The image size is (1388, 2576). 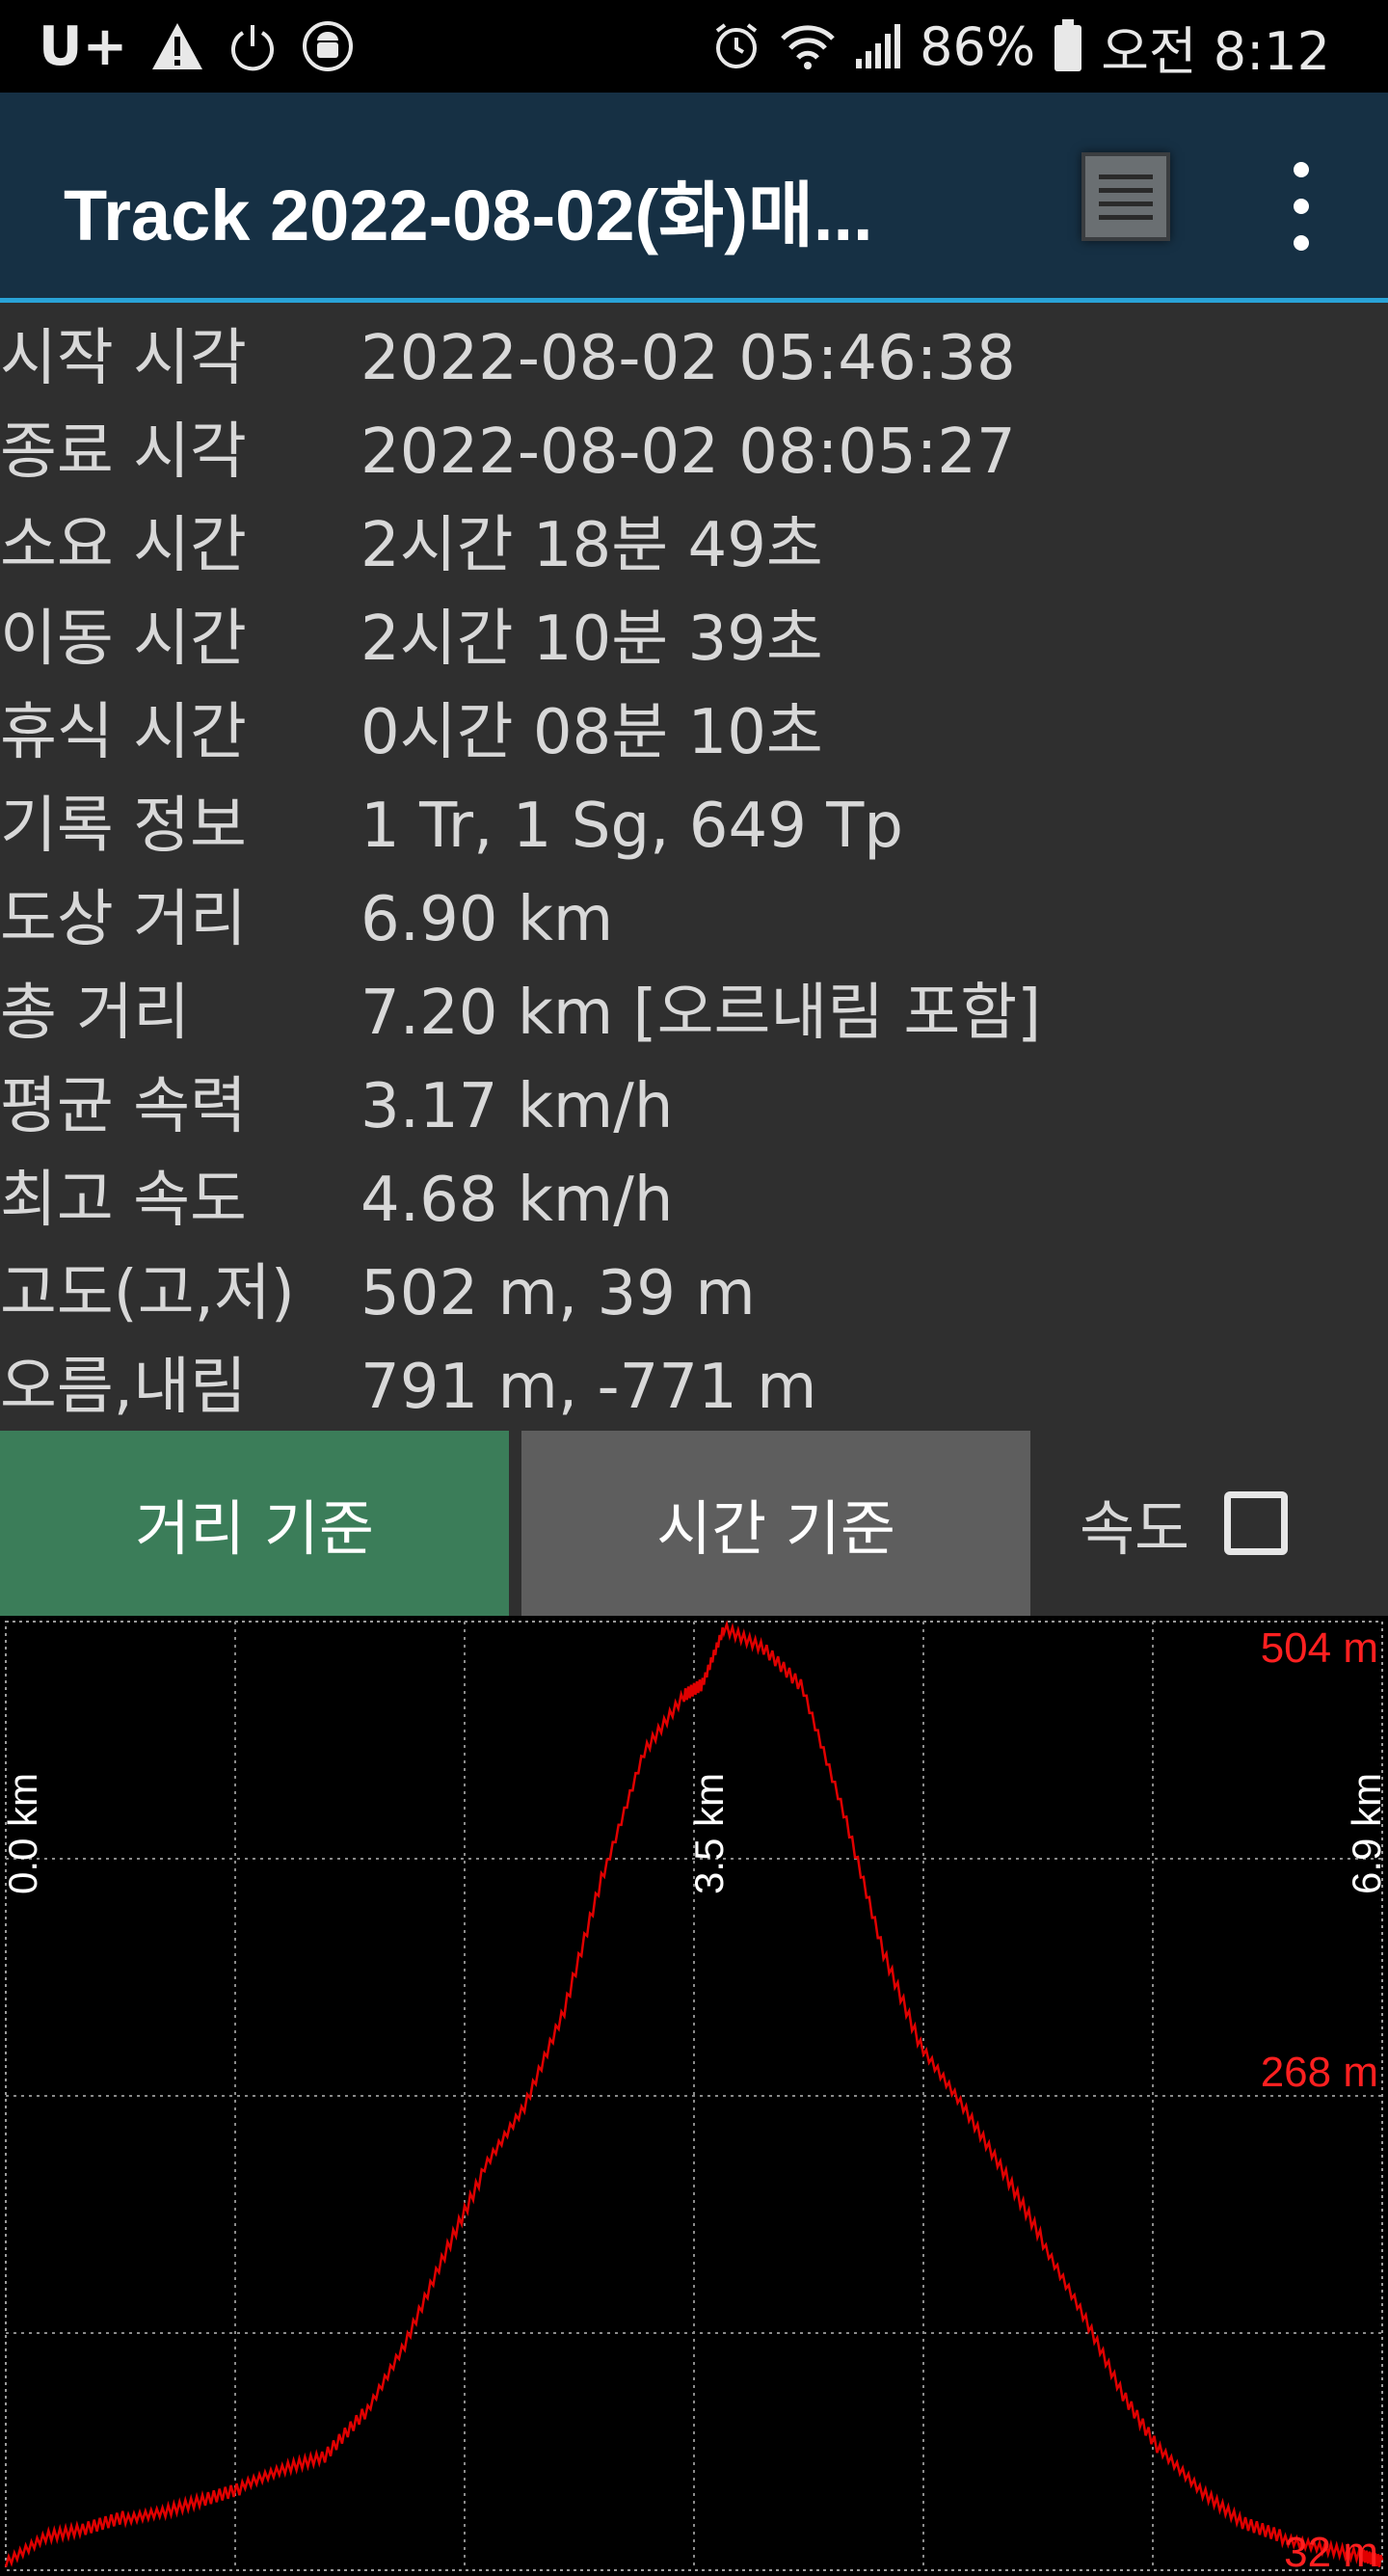 I want to click on info-label: 총 거리, so click(x=95, y=1014).